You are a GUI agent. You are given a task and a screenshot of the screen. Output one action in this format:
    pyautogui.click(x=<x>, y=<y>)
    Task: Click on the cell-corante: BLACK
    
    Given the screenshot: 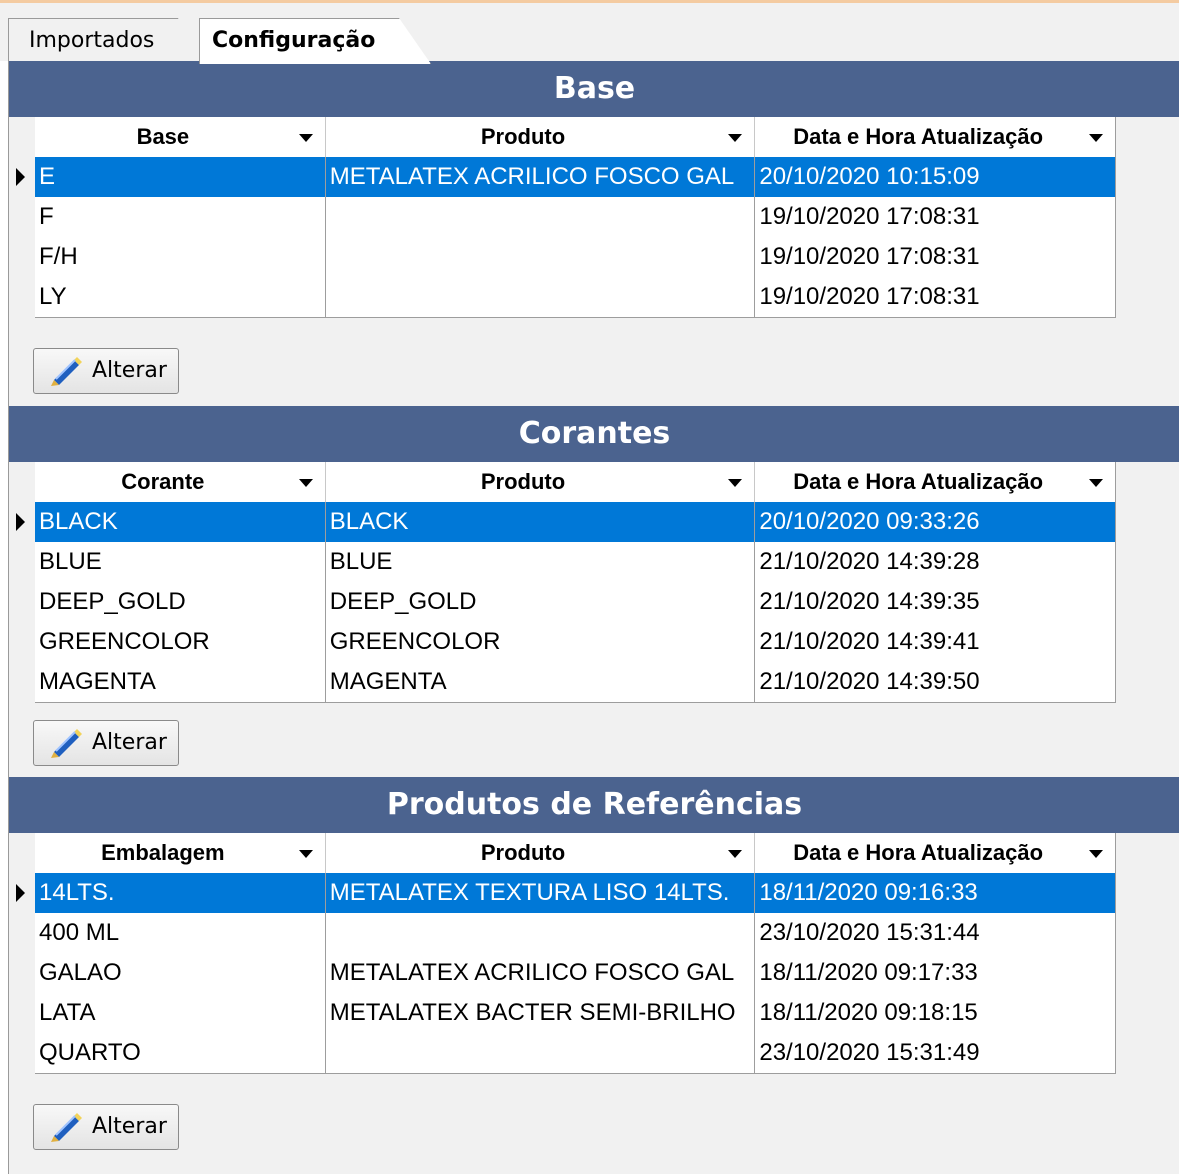 What is the action you would take?
    pyautogui.click(x=180, y=522)
    